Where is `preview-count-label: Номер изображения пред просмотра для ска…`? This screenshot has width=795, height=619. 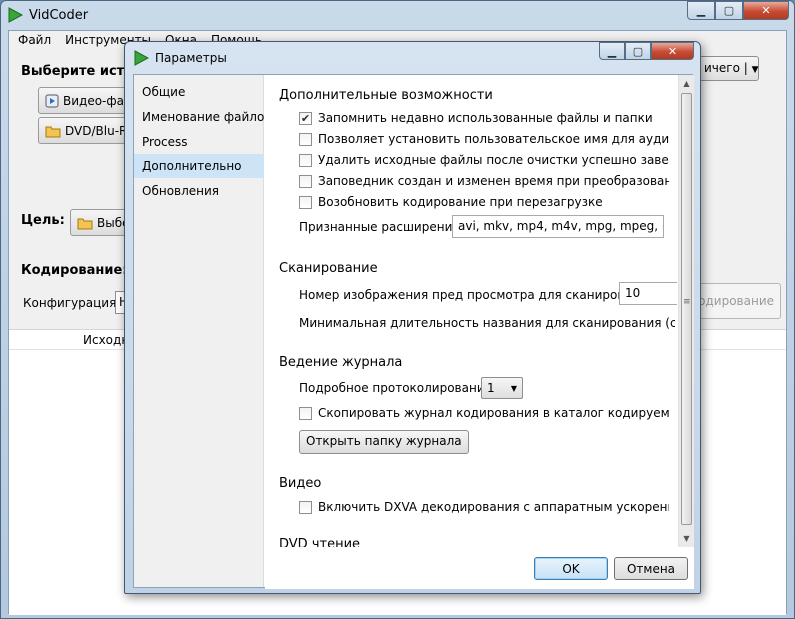 preview-count-label: Номер изображения пред просмотра для ска… is located at coordinates (479, 295).